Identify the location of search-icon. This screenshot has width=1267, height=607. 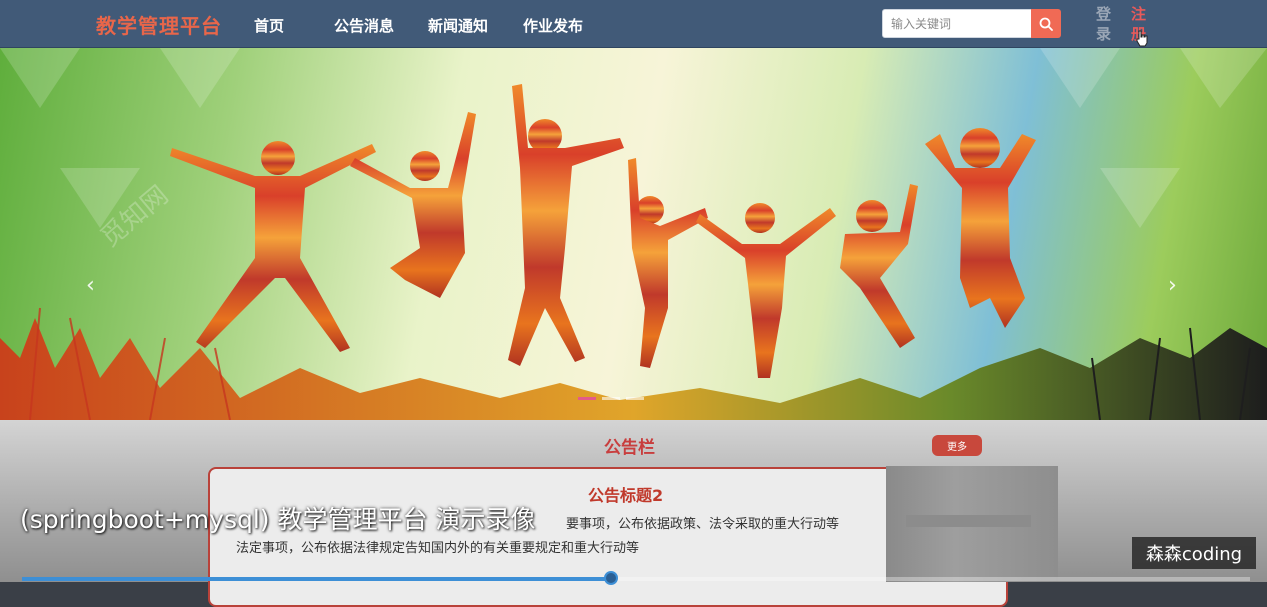
(1046, 24).